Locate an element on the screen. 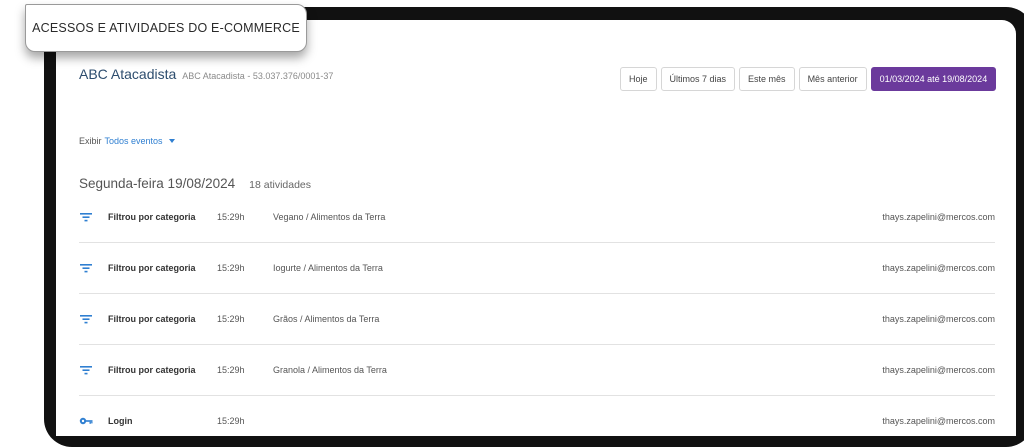 This screenshot has width=1024, height=447. activity-row: Login 15:29h thays.zapelini@mercos.com is located at coordinates (537, 416).